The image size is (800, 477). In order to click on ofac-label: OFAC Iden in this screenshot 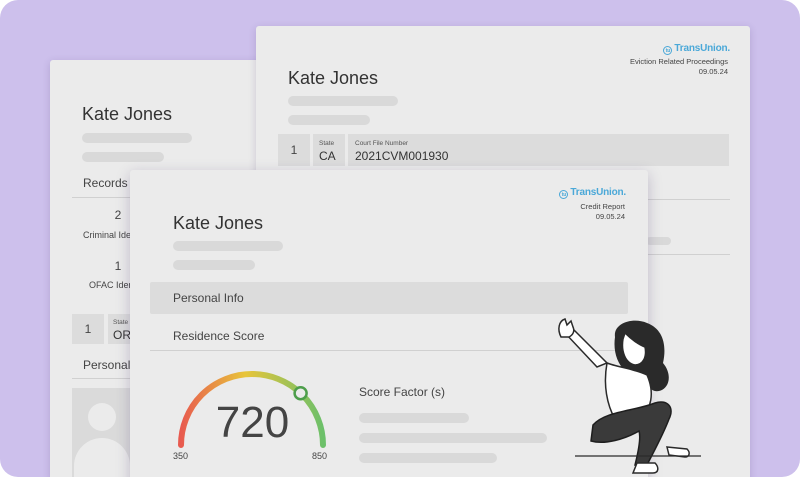, I will do `click(111, 285)`.